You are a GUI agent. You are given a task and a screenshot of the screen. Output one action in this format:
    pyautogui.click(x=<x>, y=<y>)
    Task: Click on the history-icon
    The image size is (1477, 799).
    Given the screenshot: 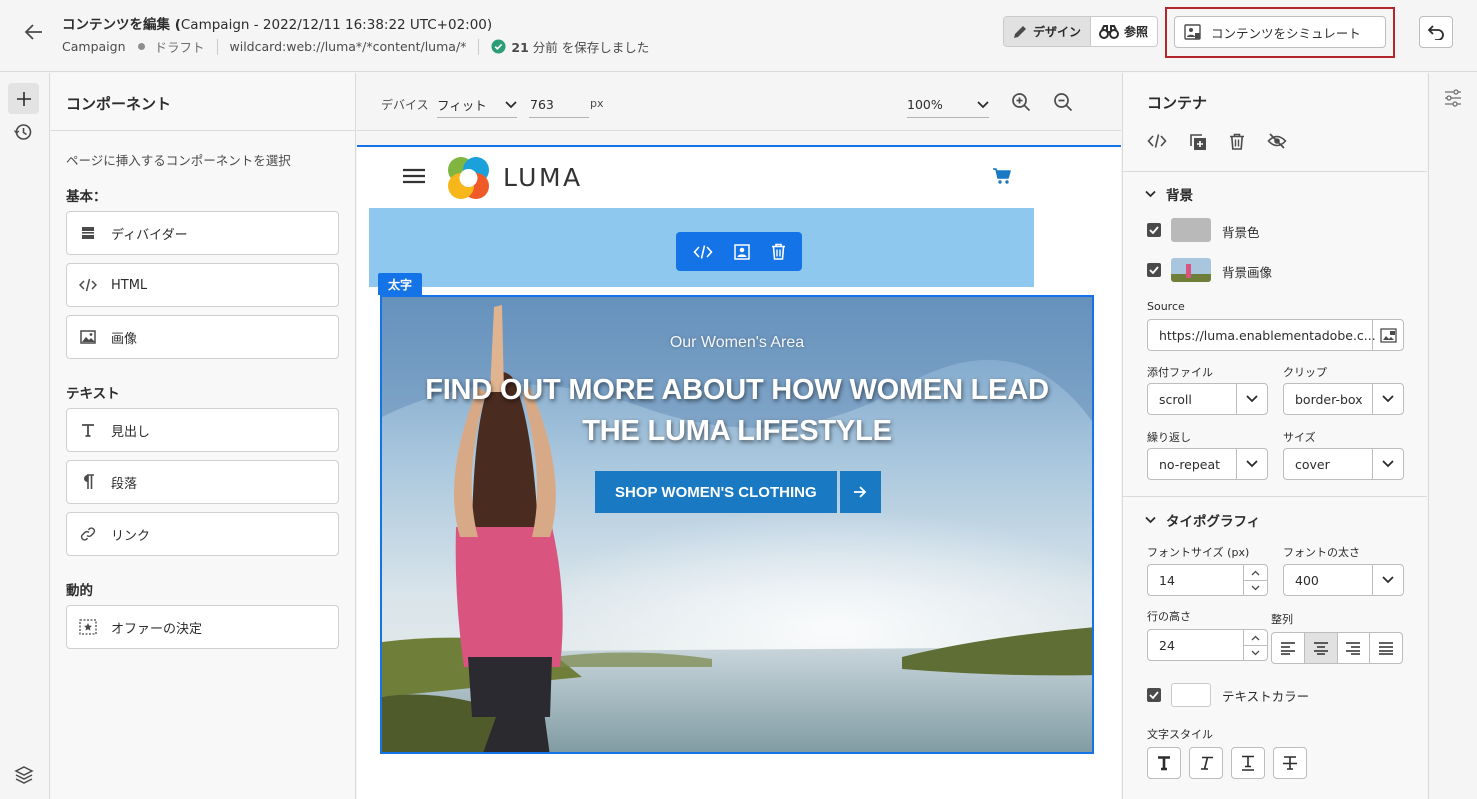 What is the action you would take?
    pyautogui.click(x=23, y=132)
    